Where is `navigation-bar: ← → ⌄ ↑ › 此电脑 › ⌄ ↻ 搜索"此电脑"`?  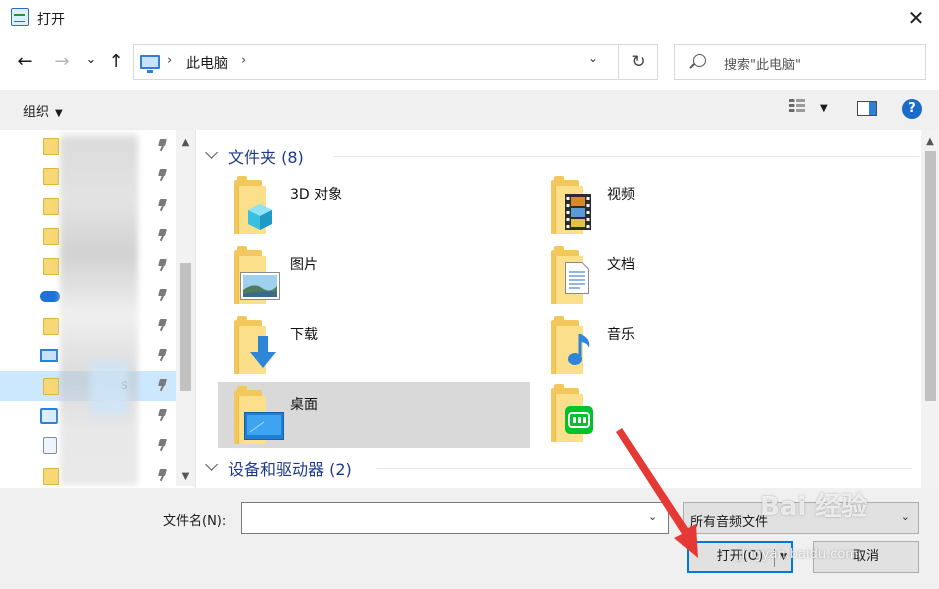
navigation-bar: ← → ⌄ ↑ › 此电脑 › ⌄ ↻ 搜索"此电脑" is located at coordinates (469, 63).